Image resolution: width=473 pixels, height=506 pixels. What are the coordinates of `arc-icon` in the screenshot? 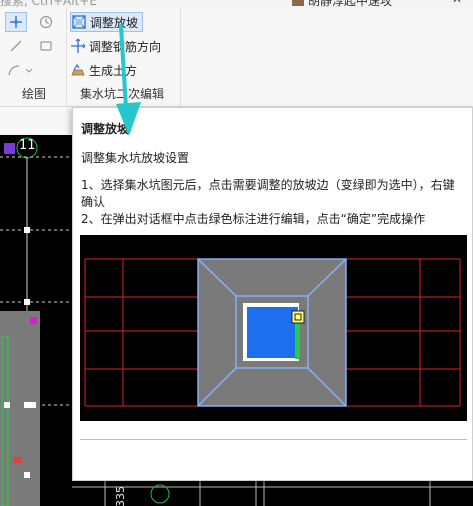 It's located at (20, 70).